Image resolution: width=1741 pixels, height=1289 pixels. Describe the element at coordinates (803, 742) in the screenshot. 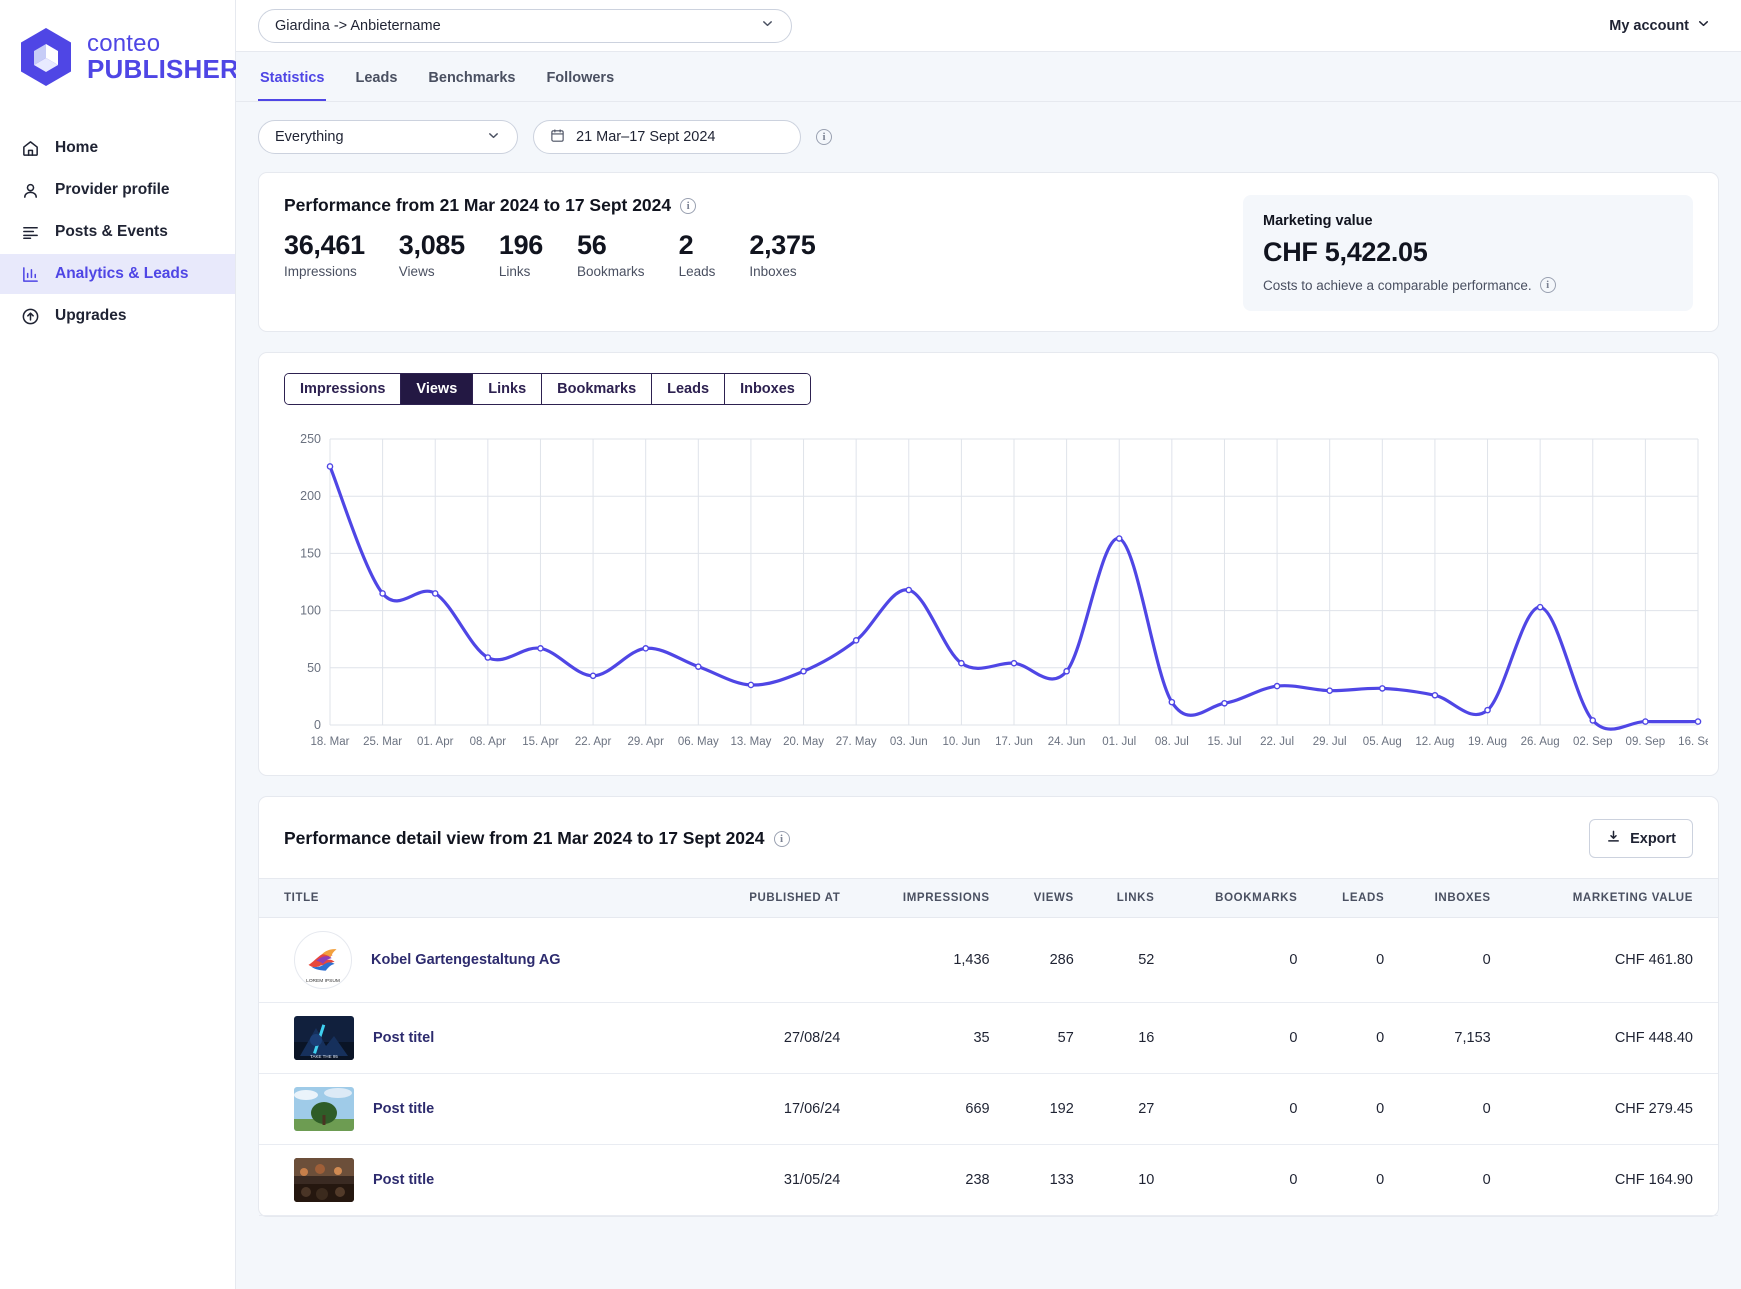

I see `svg-text: 20. May` at that location.